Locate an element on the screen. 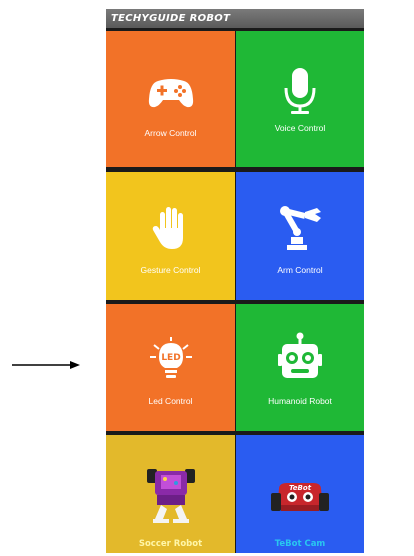 This screenshot has width=414, height=556. led-bulb-text: LED is located at coordinates (170, 358).